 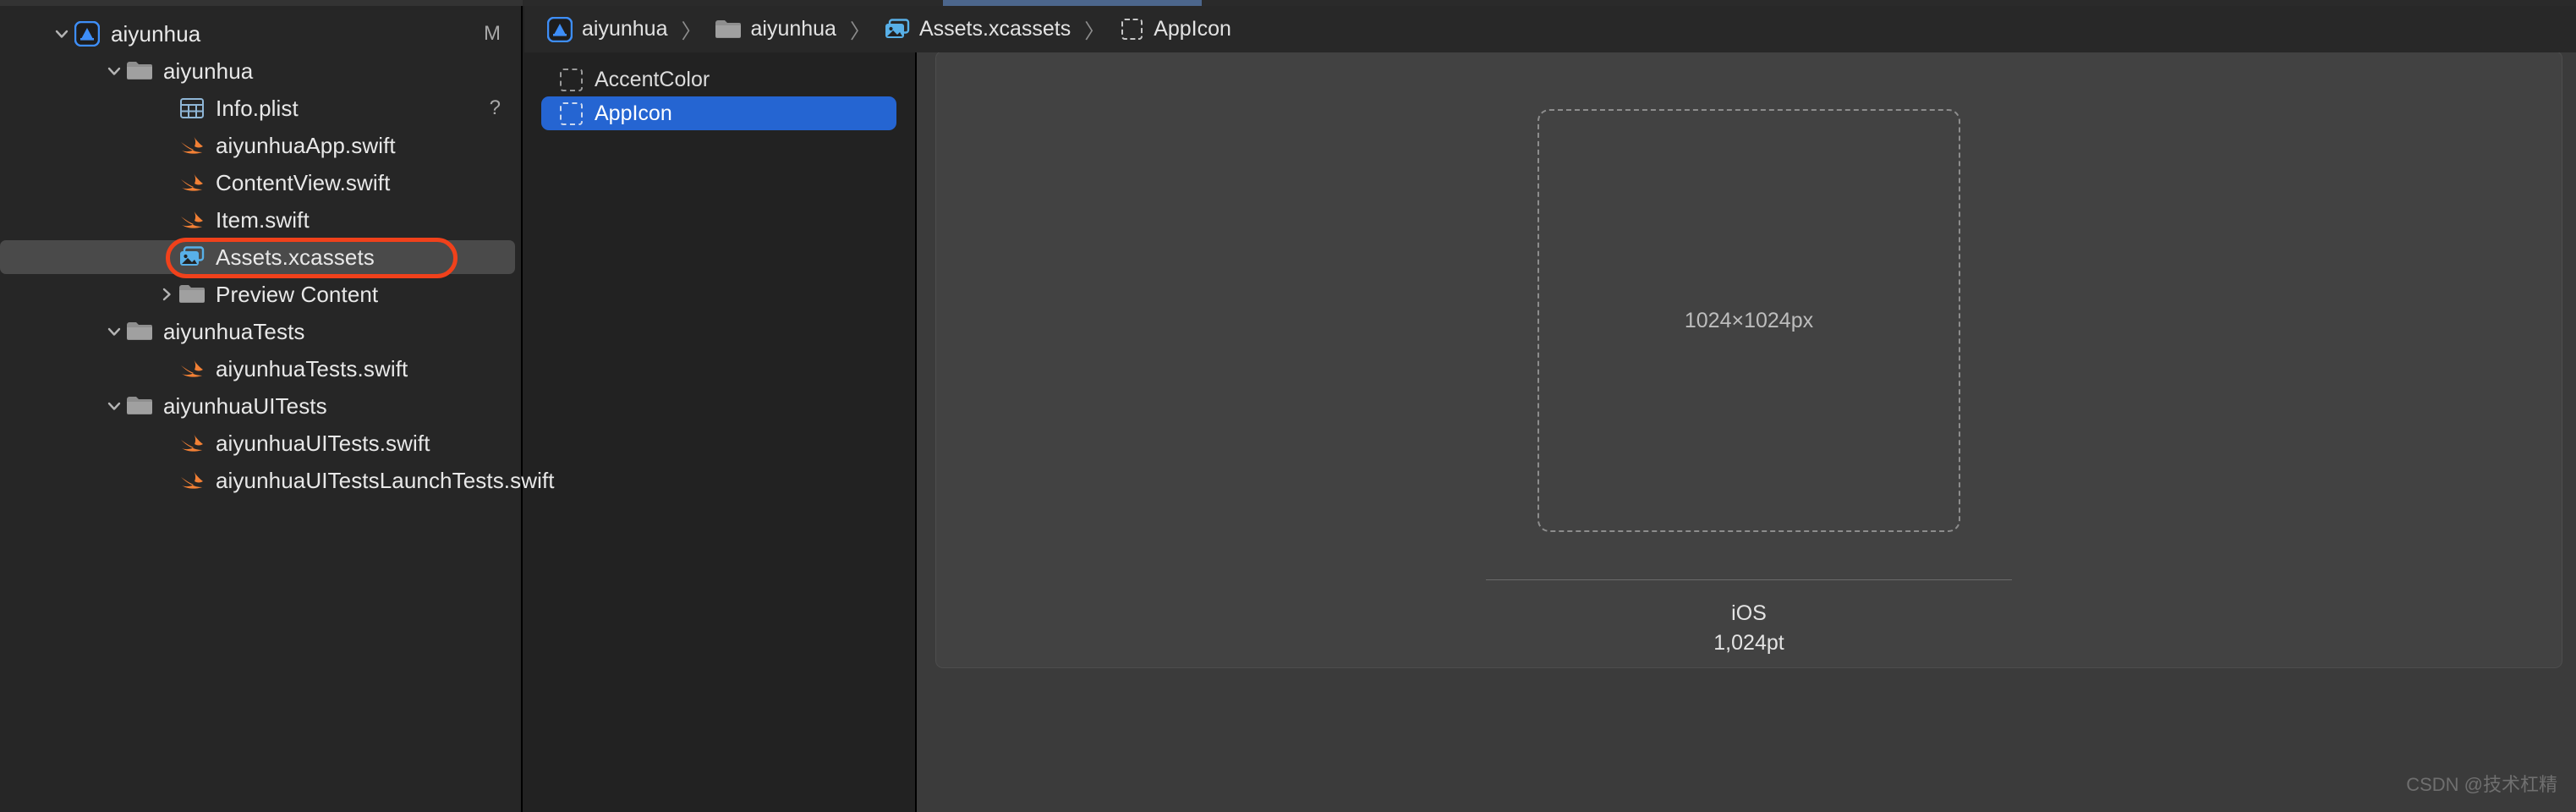 What do you see at coordinates (385, 480) in the screenshot?
I see `nav-row-label: aiyunhuaUITestsLaunchTests.swift` at bounding box center [385, 480].